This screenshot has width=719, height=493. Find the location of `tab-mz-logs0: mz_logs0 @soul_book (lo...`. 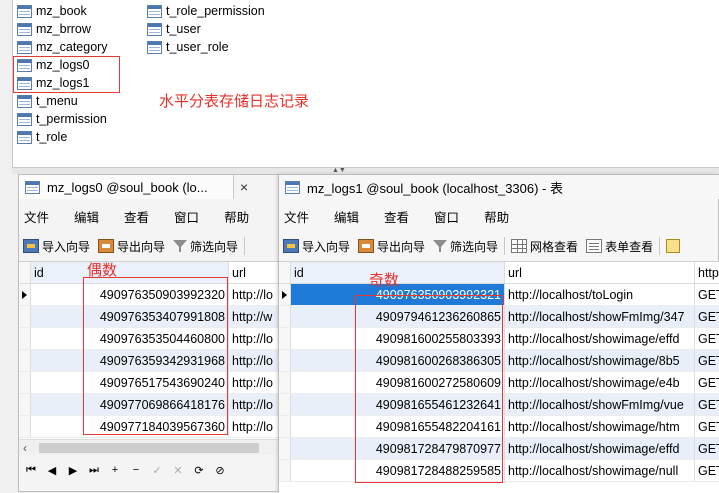

tab-mz-logs0: mz_logs0 @soul_book (lo... is located at coordinates (126, 187).